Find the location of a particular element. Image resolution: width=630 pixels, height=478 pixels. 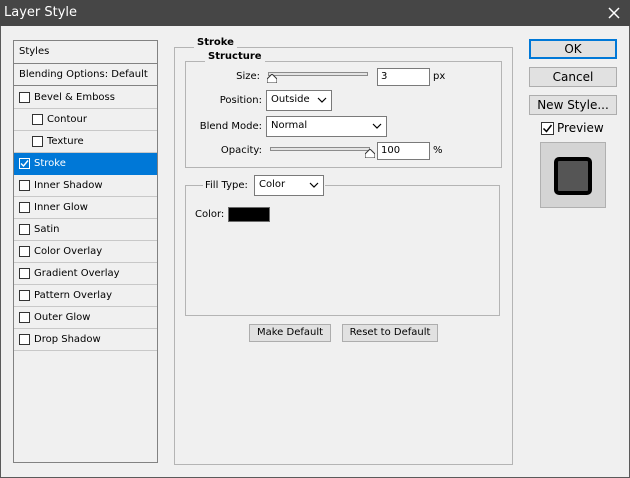

blending-options-item: Blending Options: Default is located at coordinates (85, 75).